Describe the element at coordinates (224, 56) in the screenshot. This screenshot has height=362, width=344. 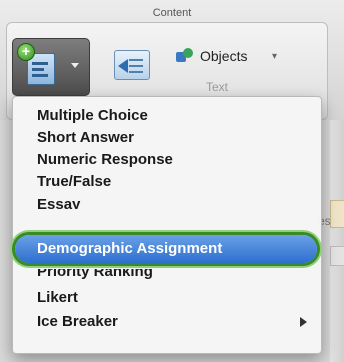
I see `objects-label: Objects` at that location.